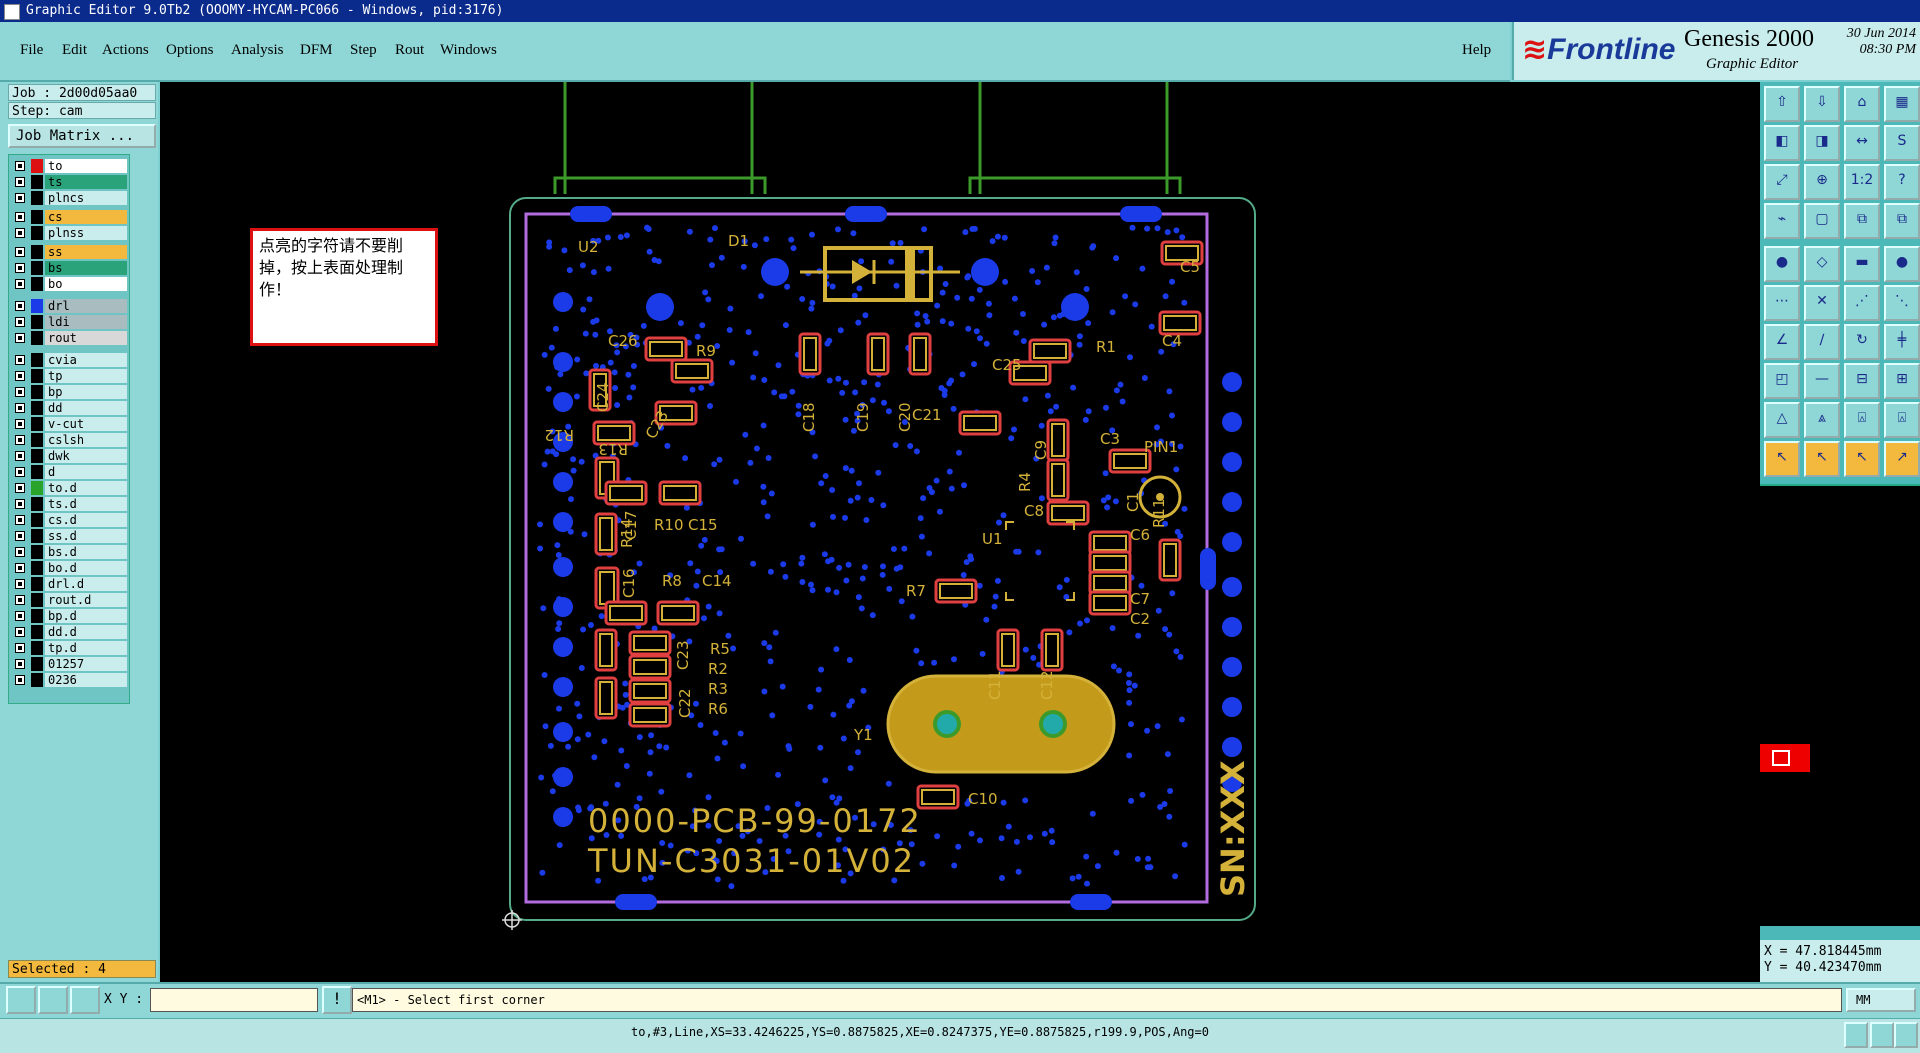  What do you see at coordinates (257, 50) in the screenshot?
I see `menu-analysis: Analysis` at bounding box center [257, 50].